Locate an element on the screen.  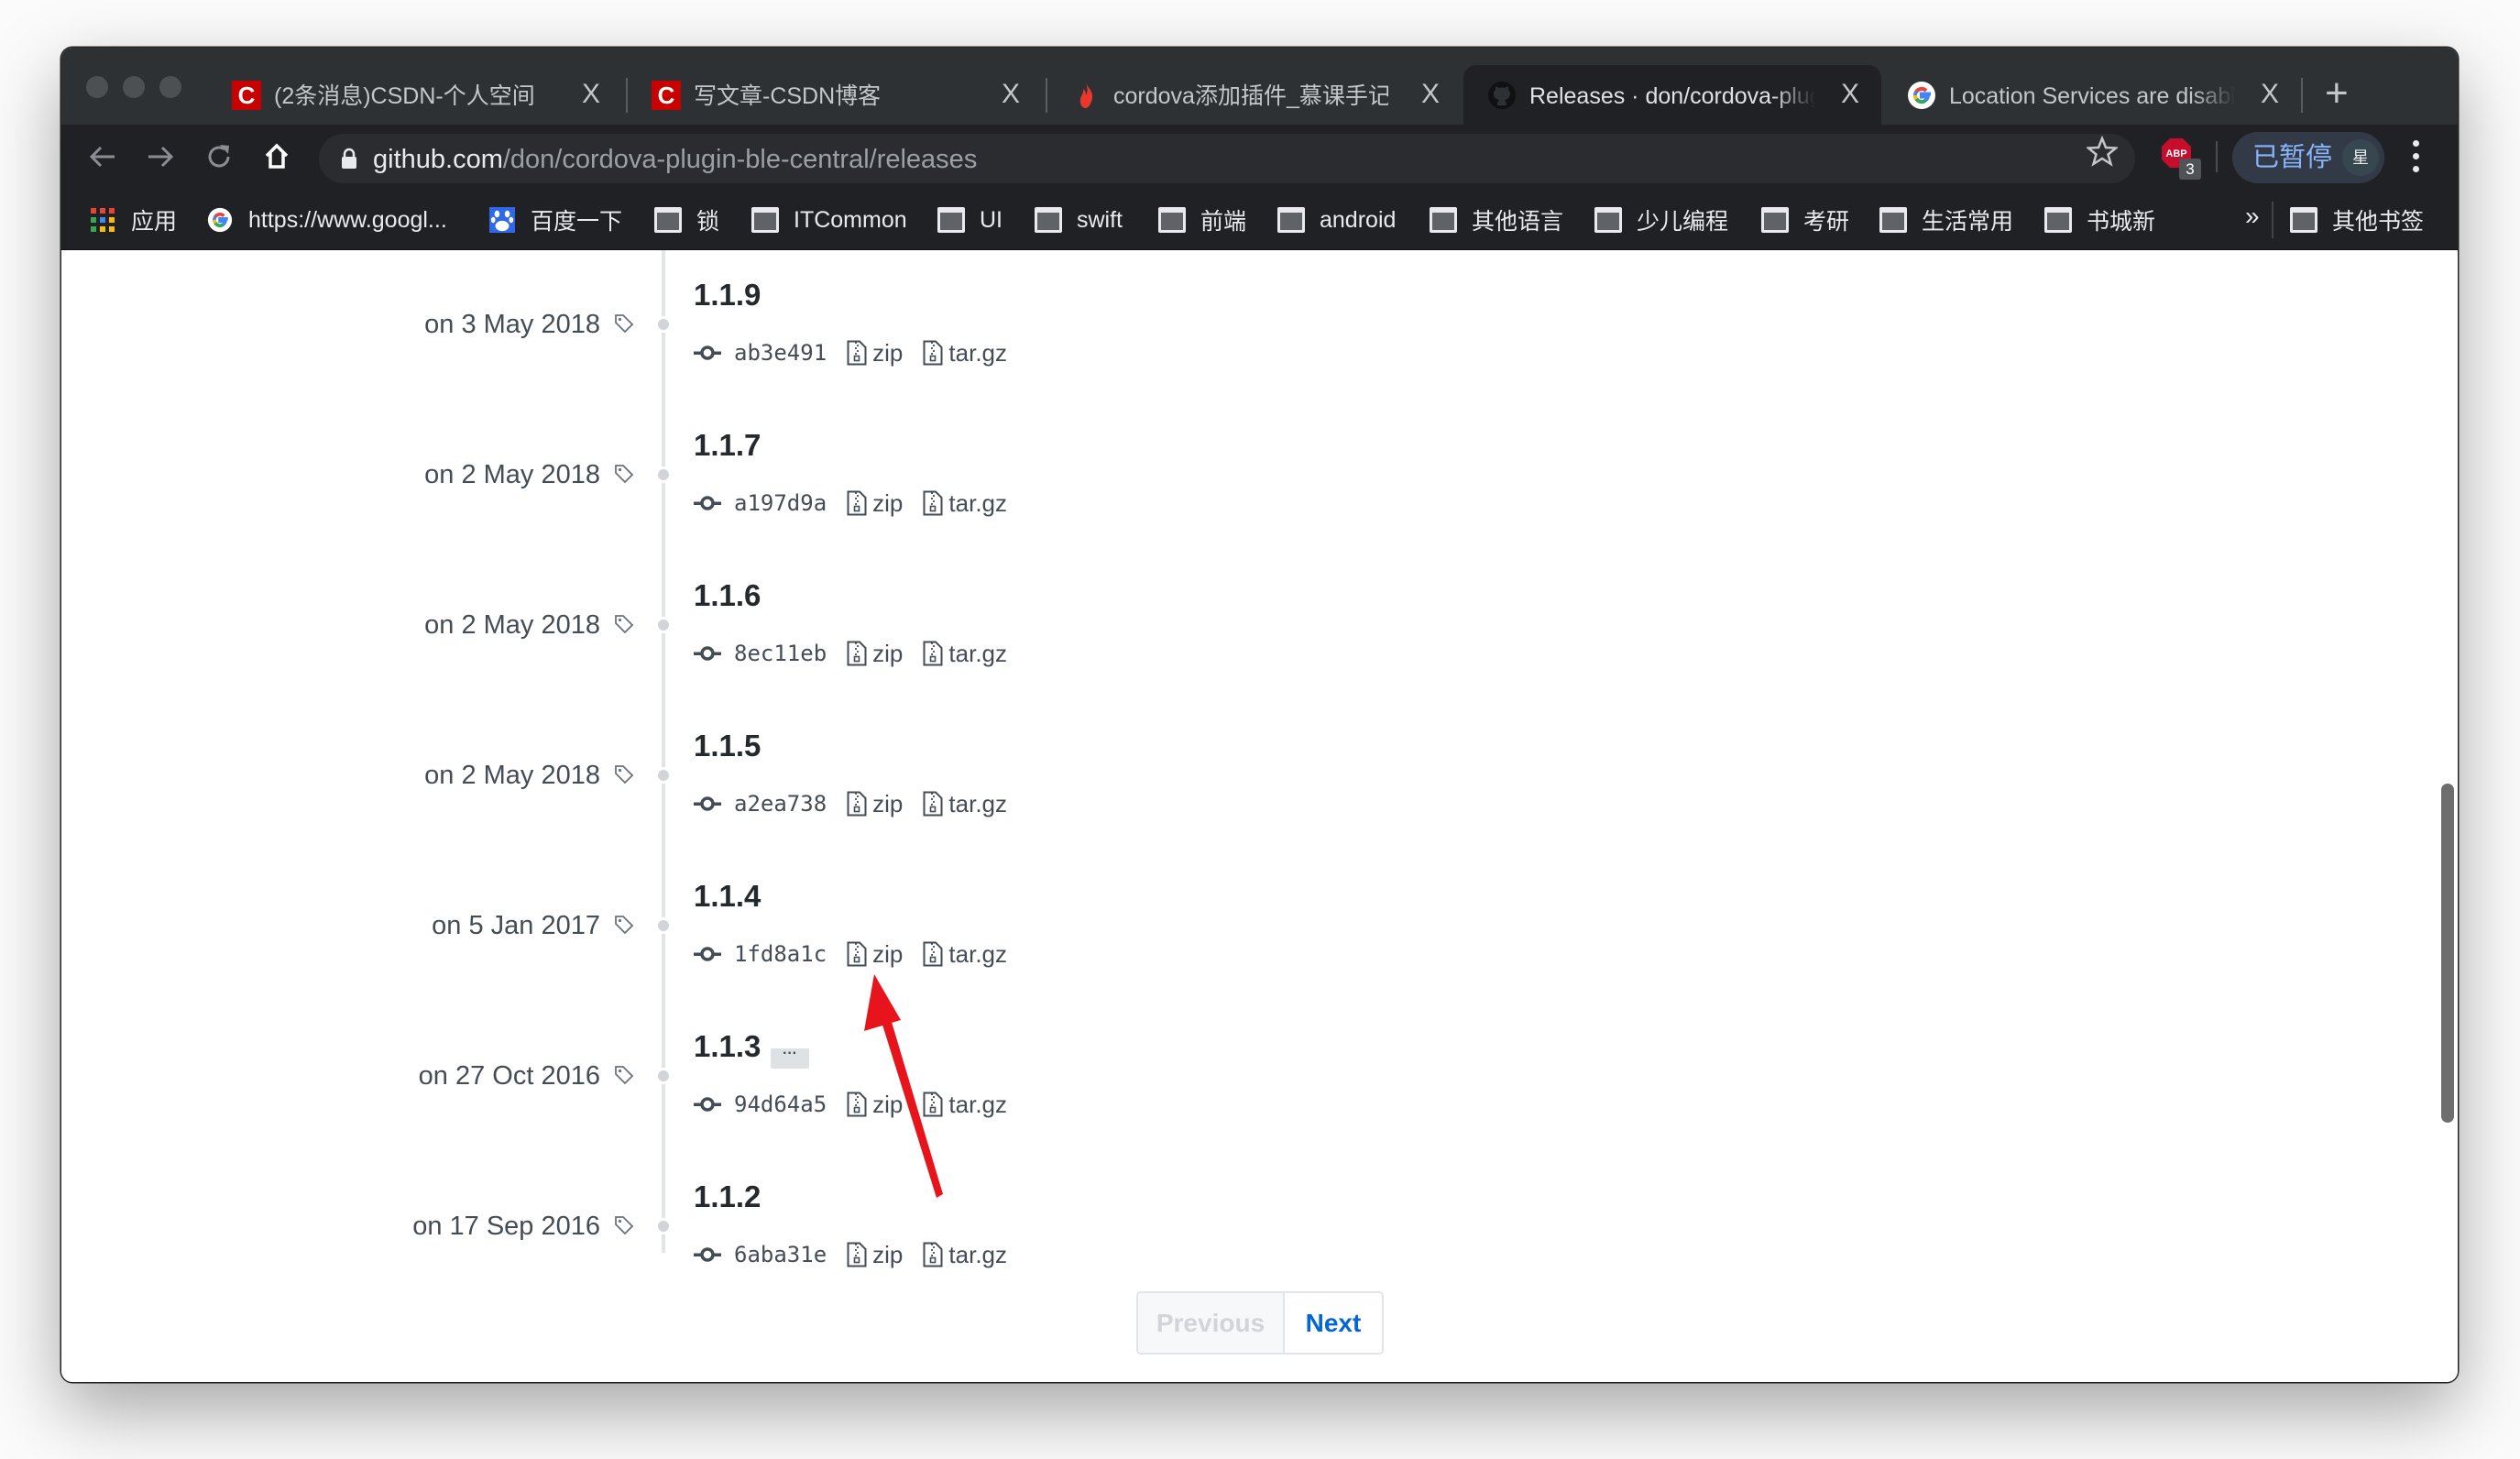
toolbar-divider is located at coordinates (2217, 157).